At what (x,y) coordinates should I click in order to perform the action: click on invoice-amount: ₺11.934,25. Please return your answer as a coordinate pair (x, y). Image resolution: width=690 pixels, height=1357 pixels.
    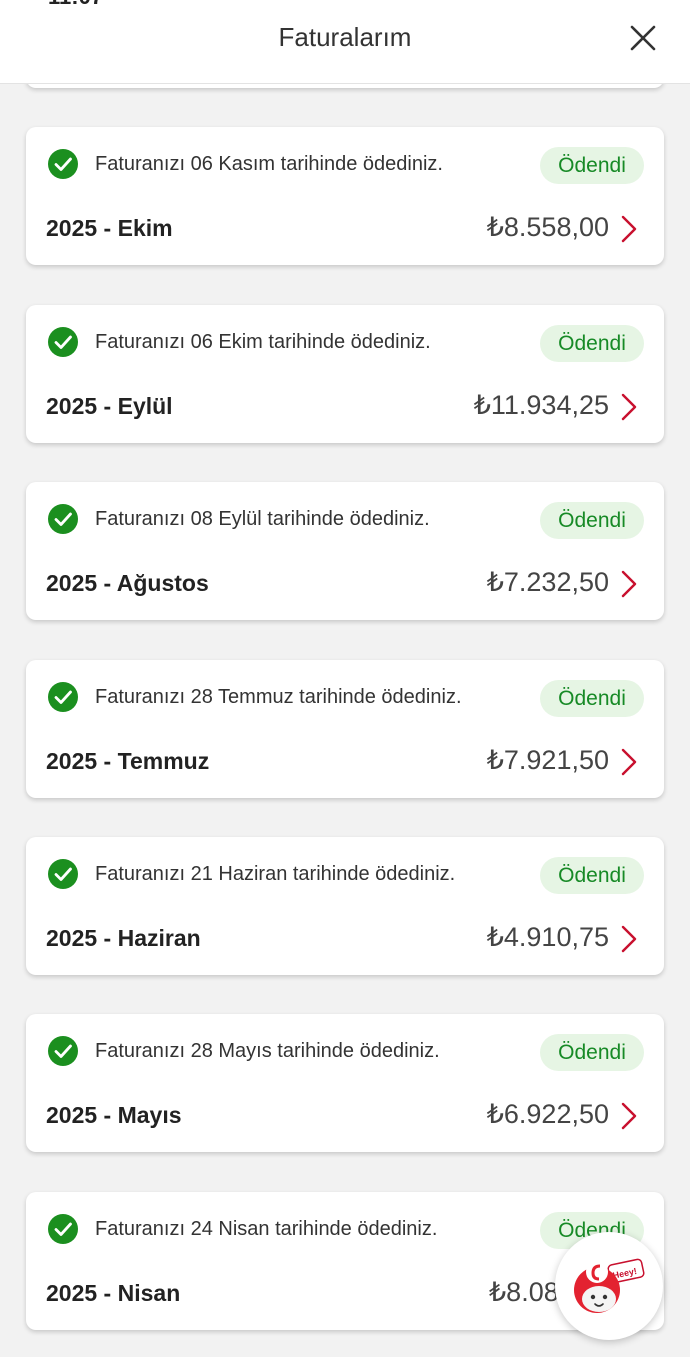
    Looking at the image, I should click on (541, 405).